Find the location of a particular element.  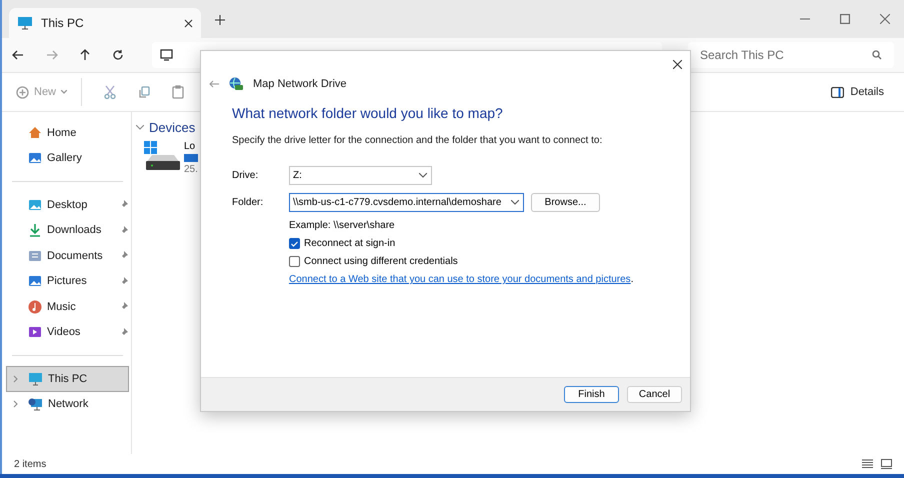

web-site-link: Connect to a Web site that you can use to store your documents and pictures is located at coordinates (460, 279).